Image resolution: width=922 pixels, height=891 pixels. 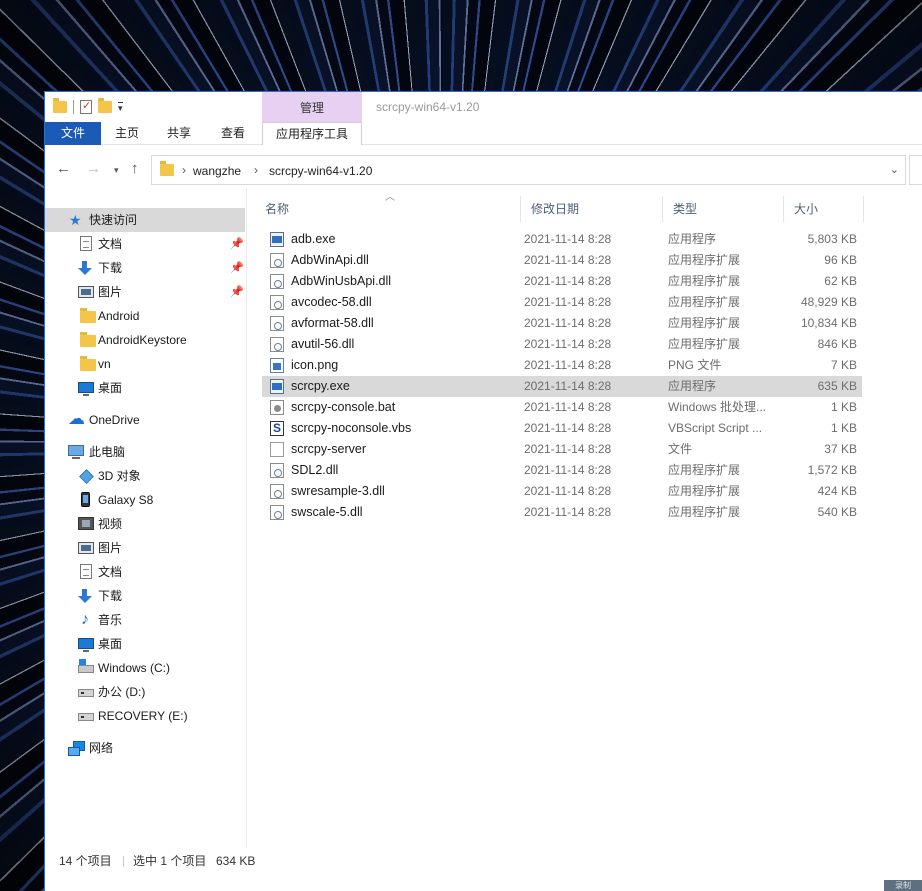 What do you see at coordinates (86, 666) in the screenshot?
I see `windows-drive-icon` at bounding box center [86, 666].